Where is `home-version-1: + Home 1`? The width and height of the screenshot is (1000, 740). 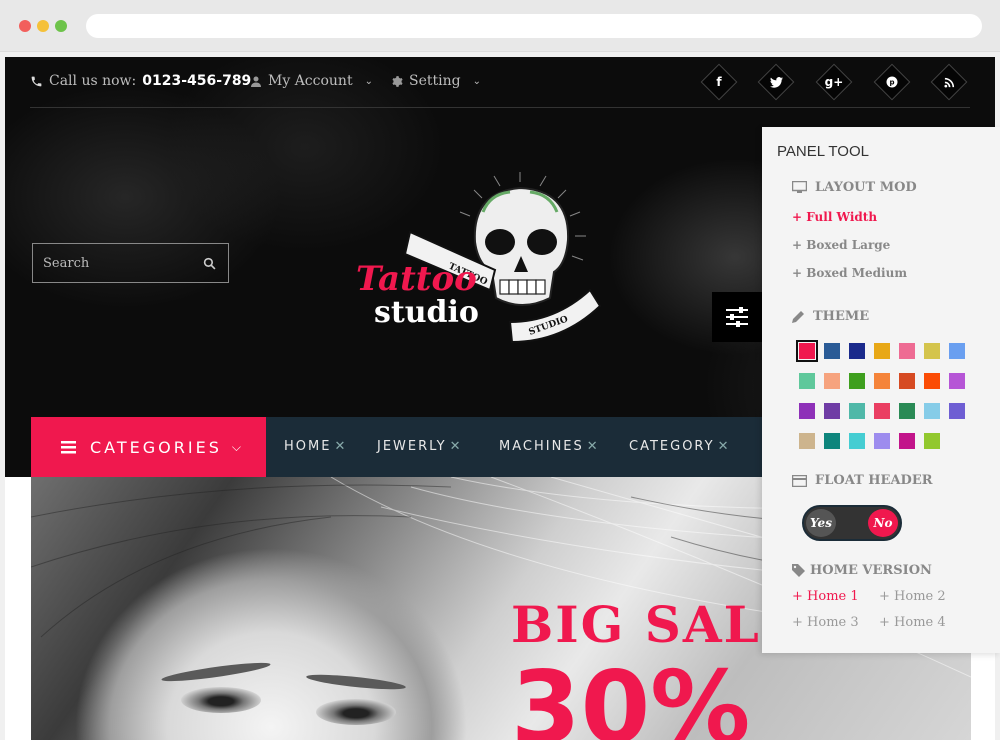
home-version-1: + Home 1 is located at coordinates (825, 596).